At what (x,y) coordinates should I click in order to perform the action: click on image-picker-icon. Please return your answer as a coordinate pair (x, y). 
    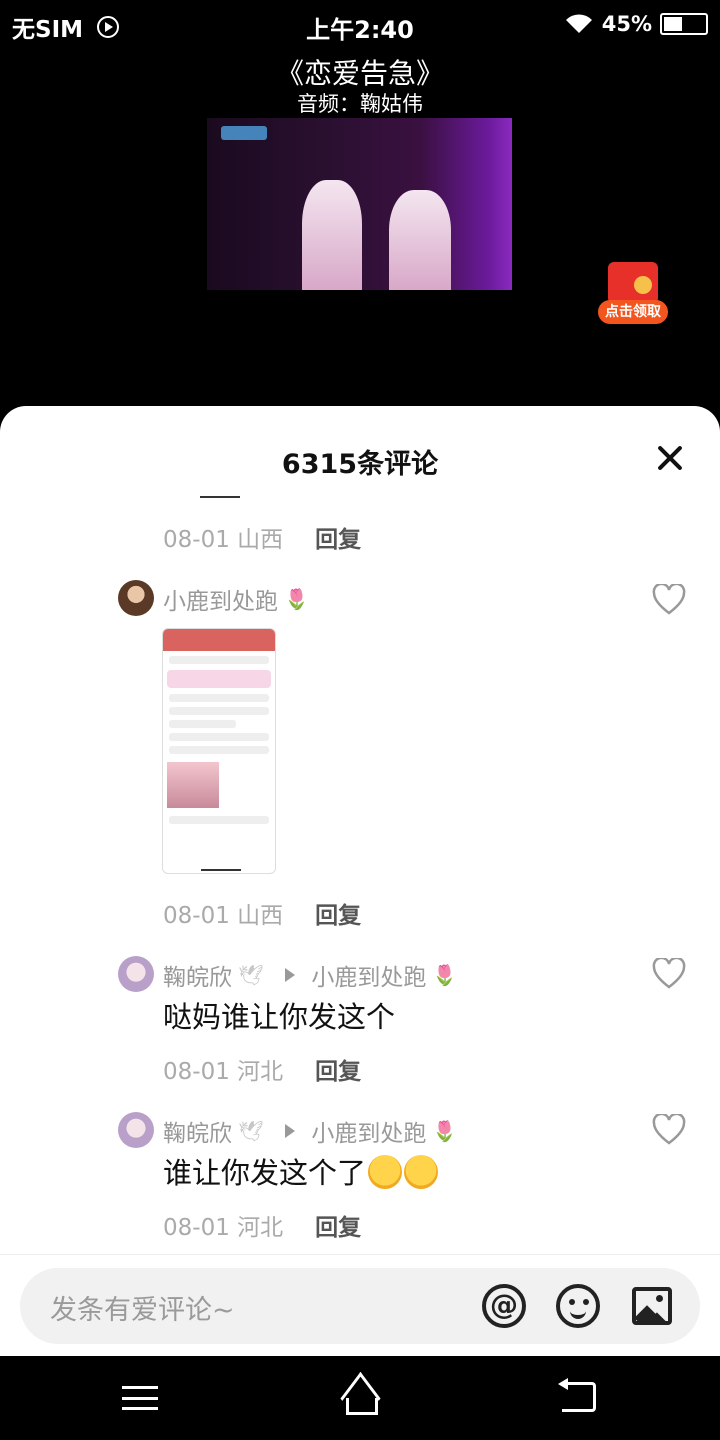
    Looking at the image, I should click on (652, 1306).